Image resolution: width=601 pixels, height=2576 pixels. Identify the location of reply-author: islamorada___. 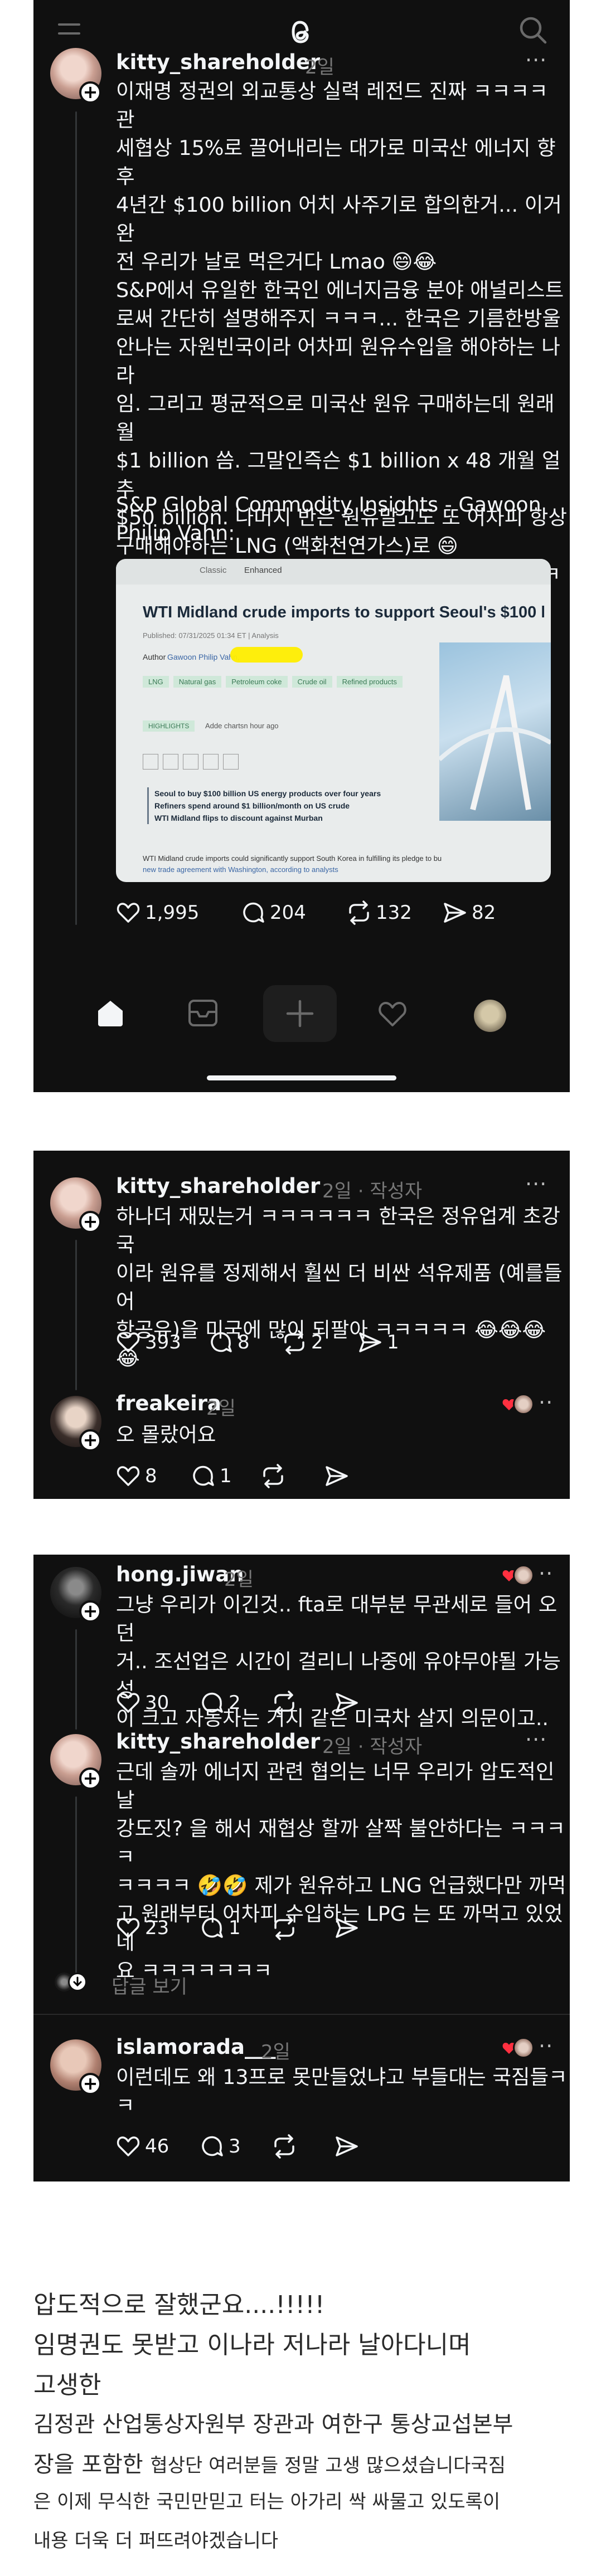
(196, 2047).